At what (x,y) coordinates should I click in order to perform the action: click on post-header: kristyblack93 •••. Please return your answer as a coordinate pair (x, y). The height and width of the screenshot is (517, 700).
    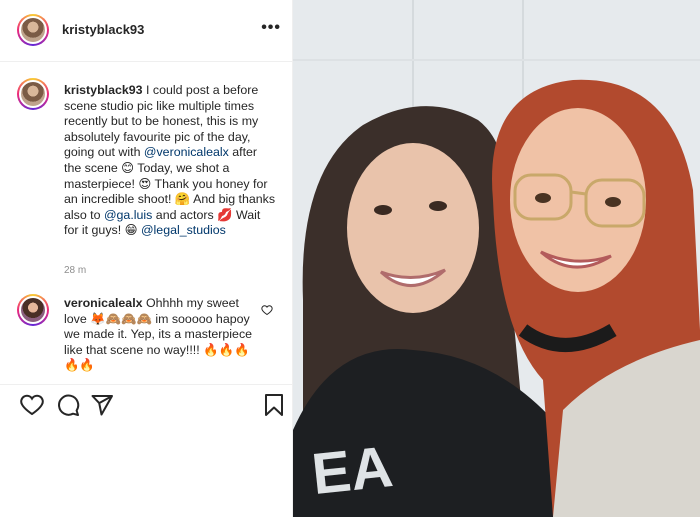
    Looking at the image, I should click on (146, 31).